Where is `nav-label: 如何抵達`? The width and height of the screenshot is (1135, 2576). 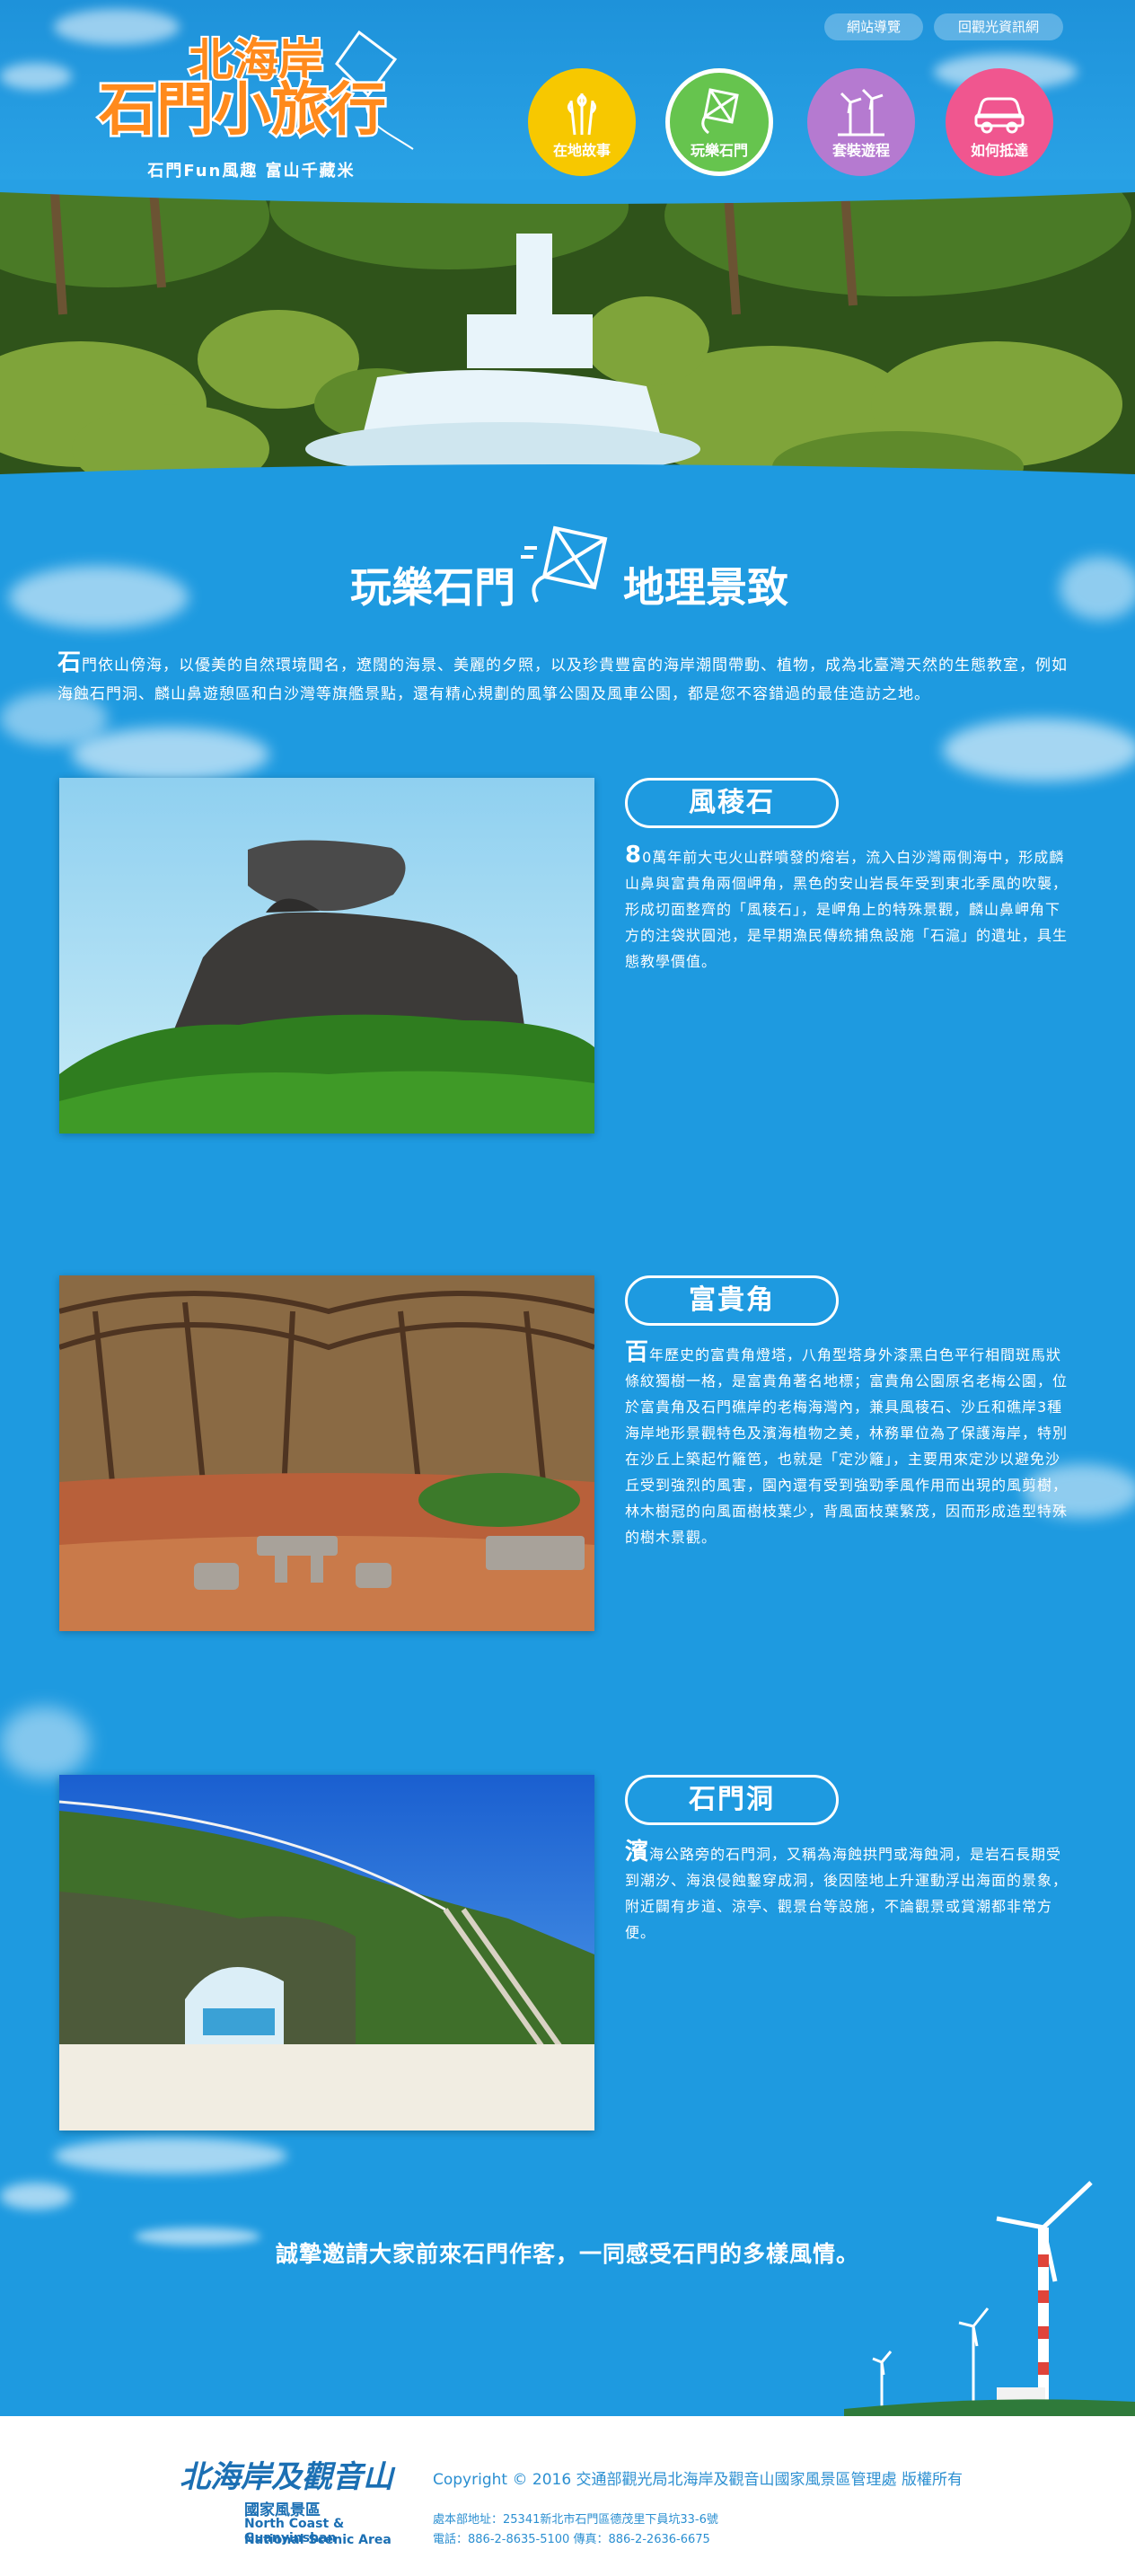
nav-label: 如何抵達 is located at coordinates (999, 150).